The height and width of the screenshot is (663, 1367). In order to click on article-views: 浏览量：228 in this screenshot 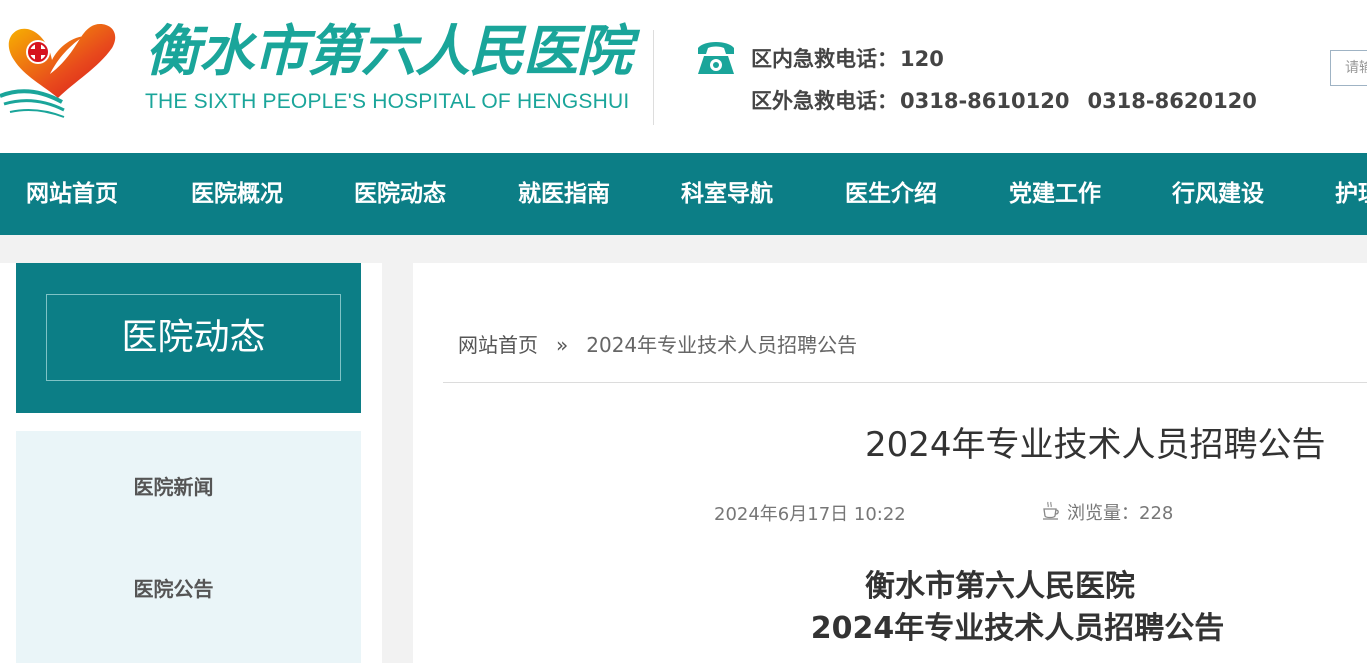, I will do `click(1120, 512)`.